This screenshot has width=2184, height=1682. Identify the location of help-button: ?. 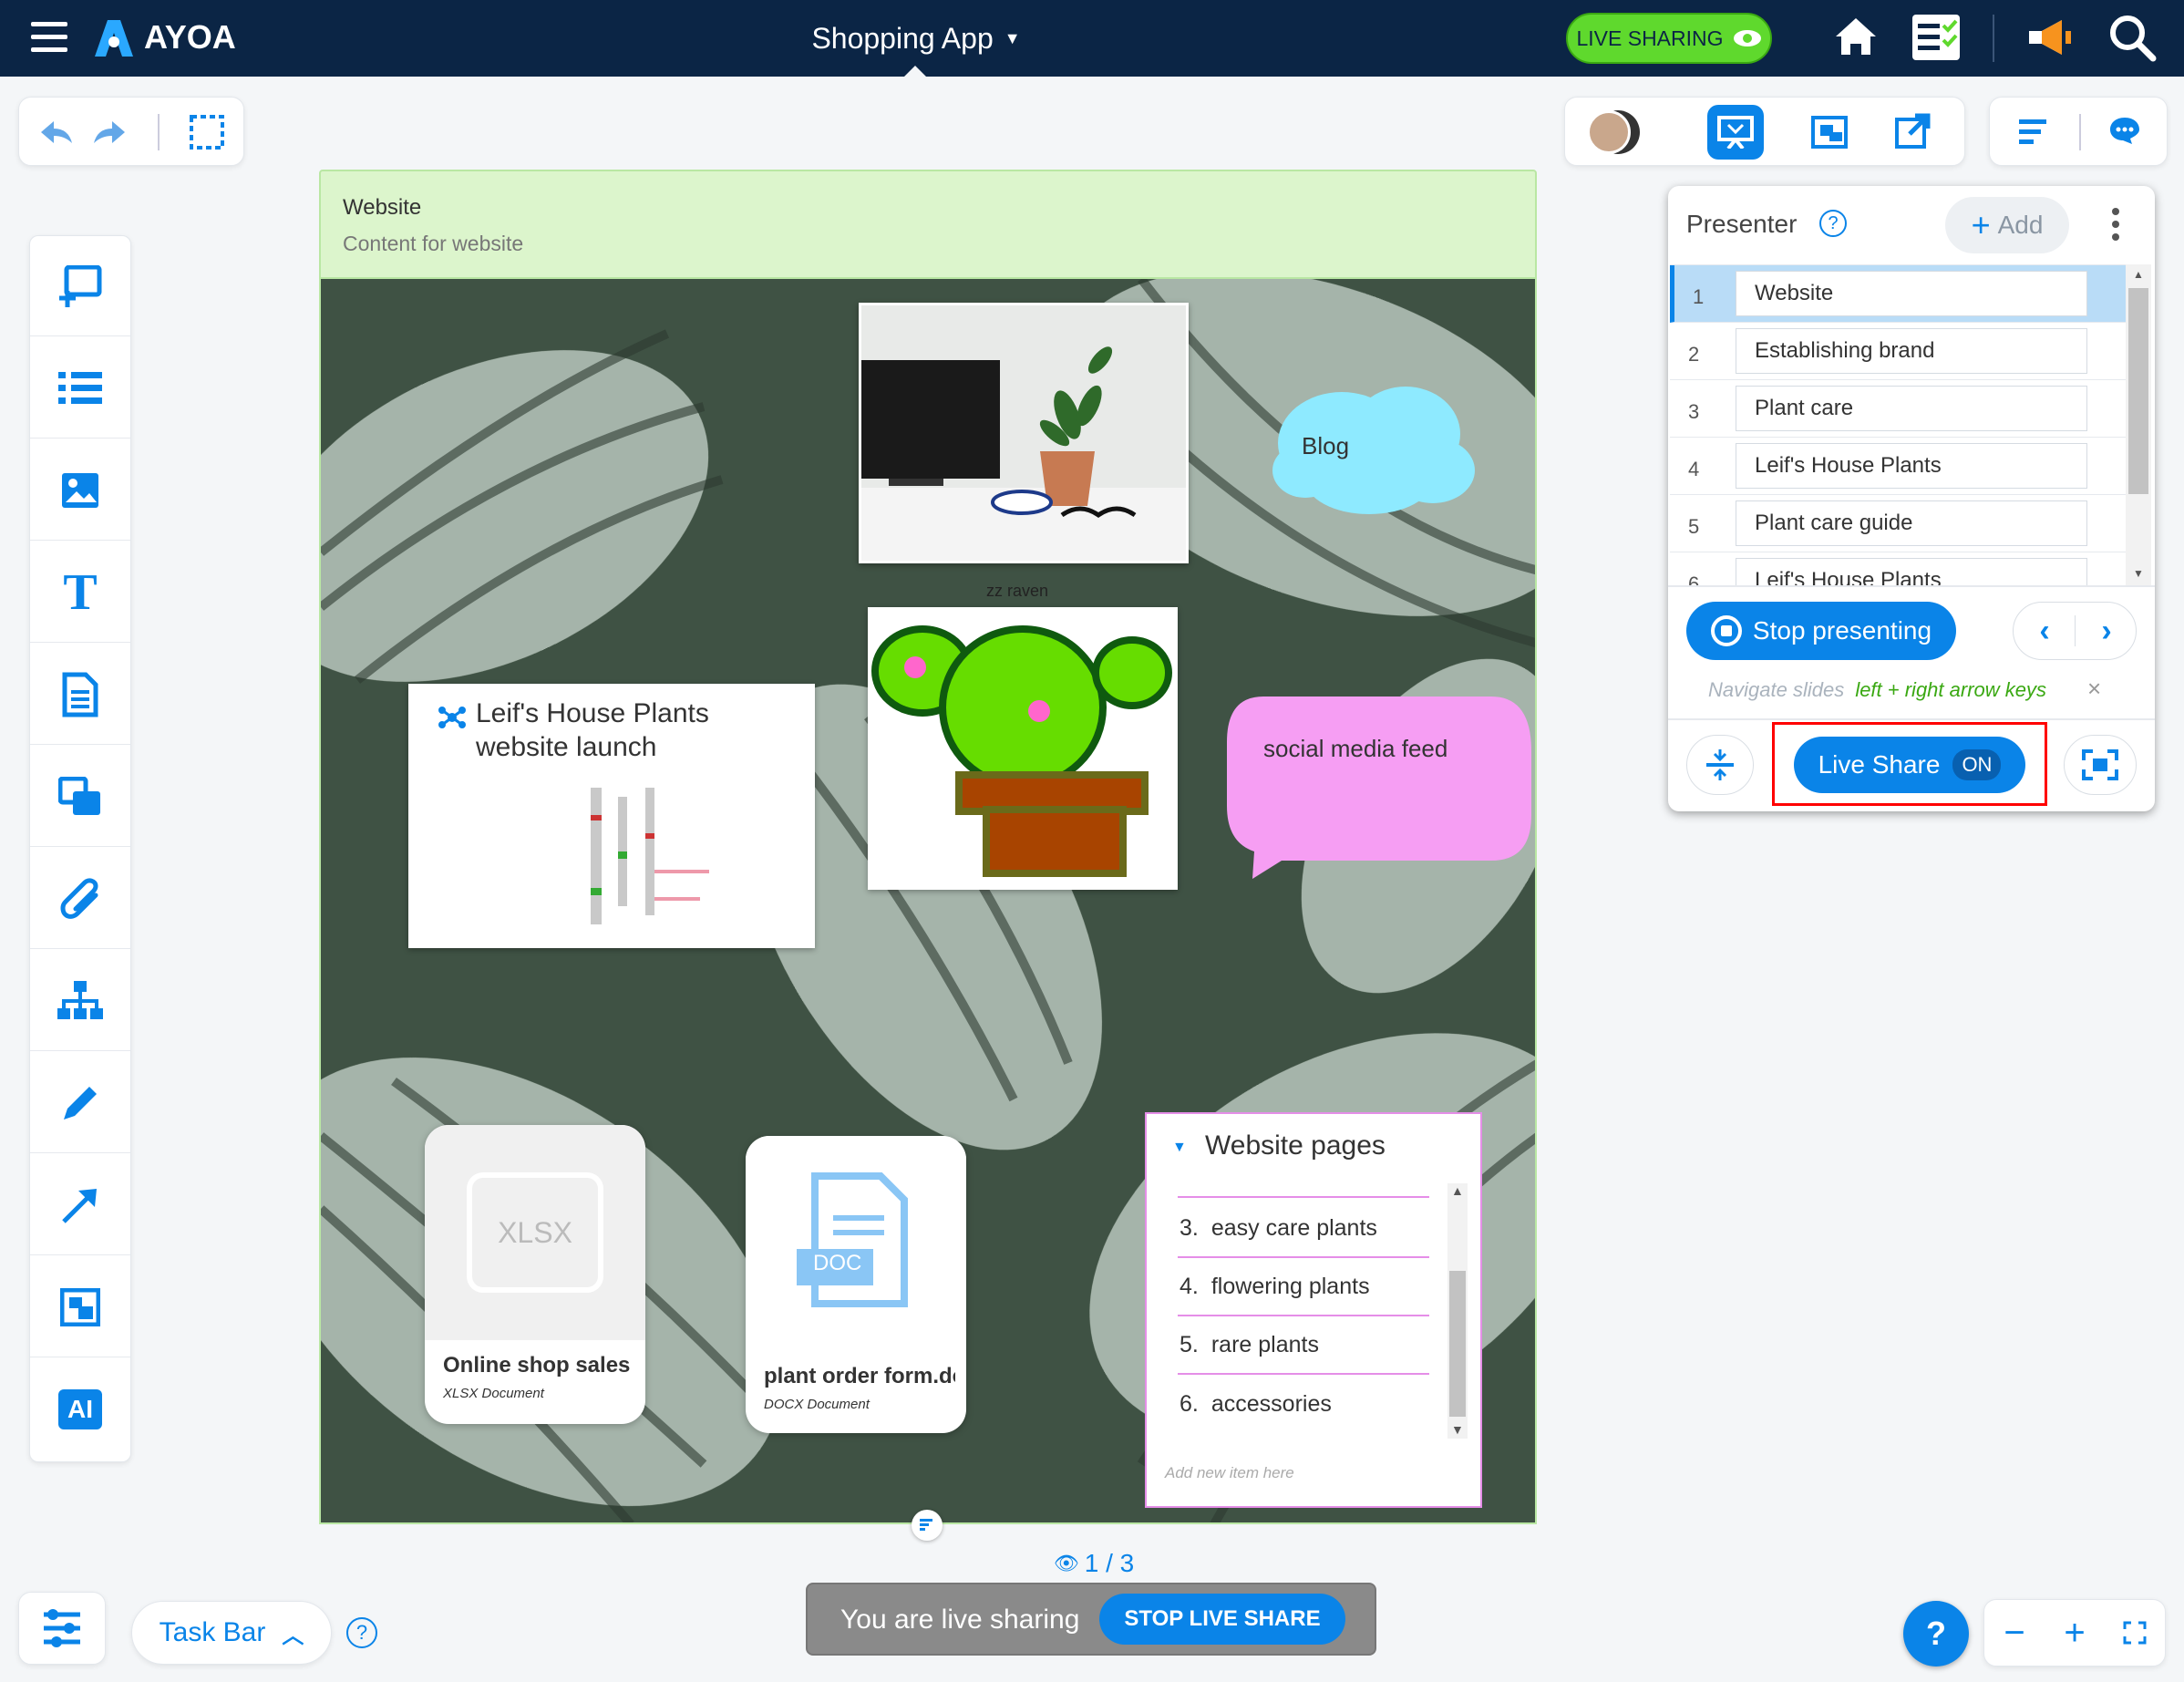
(1936, 1634).